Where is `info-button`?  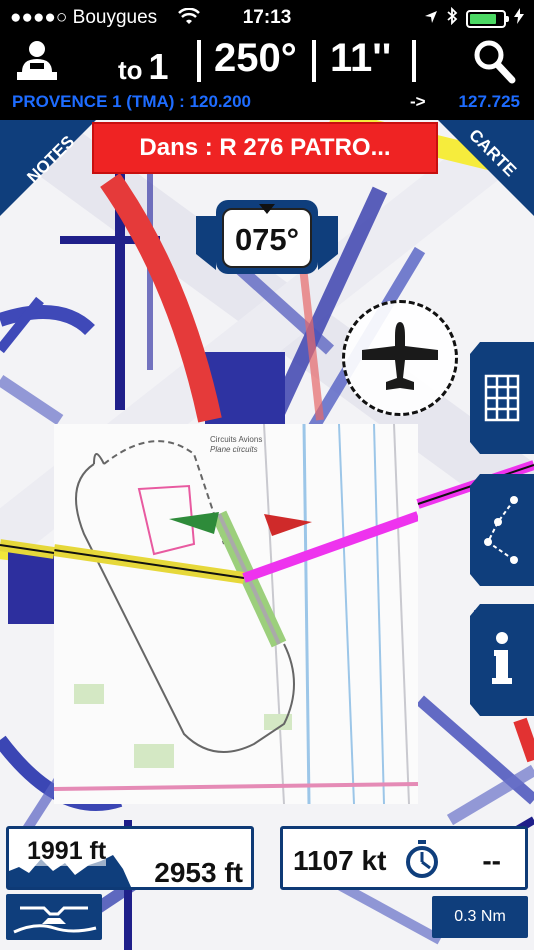 info-button is located at coordinates (502, 660).